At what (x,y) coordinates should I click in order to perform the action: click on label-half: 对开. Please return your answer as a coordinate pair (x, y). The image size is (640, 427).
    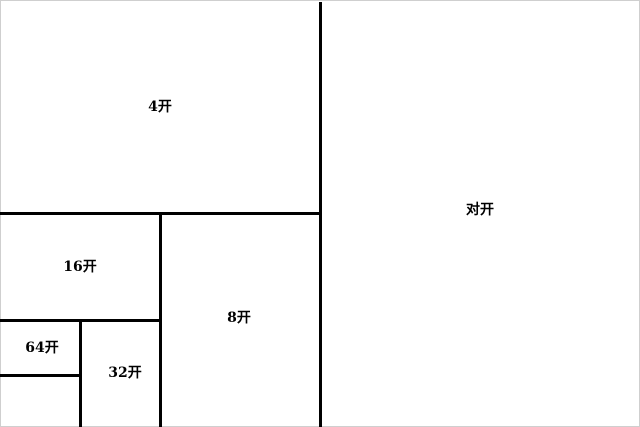
    Looking at the image, I should click on (480, 210).